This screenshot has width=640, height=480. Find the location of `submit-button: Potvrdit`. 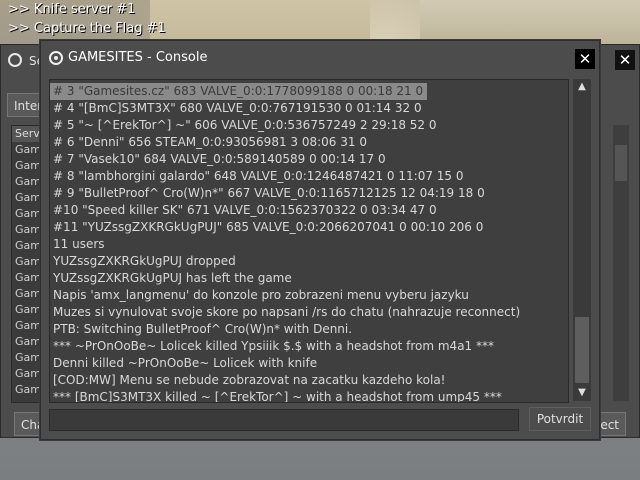

submit-button: Potvrdit is located at coordinates (560, 419).